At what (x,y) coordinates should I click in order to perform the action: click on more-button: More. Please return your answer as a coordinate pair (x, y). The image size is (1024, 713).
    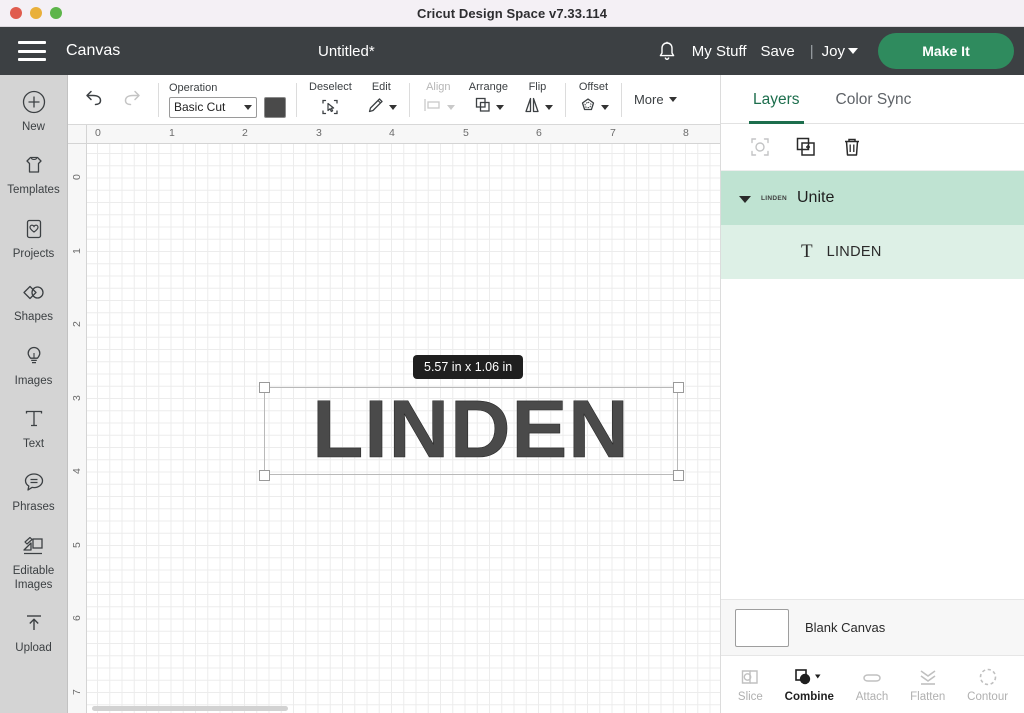
    Looking at the image, I should click on (655, 99).